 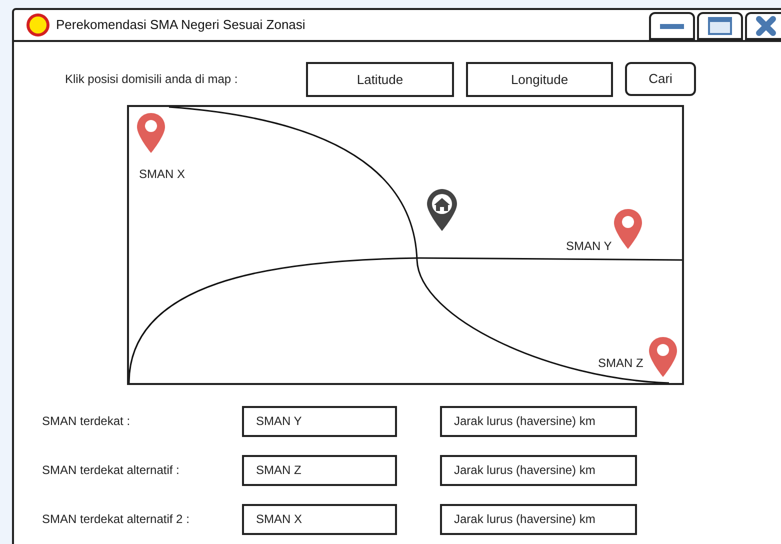 What do you see at coordinates (589, 246) in the screenshot?
I see `school-label: SMAN Y` at bounding box center [589, 246].